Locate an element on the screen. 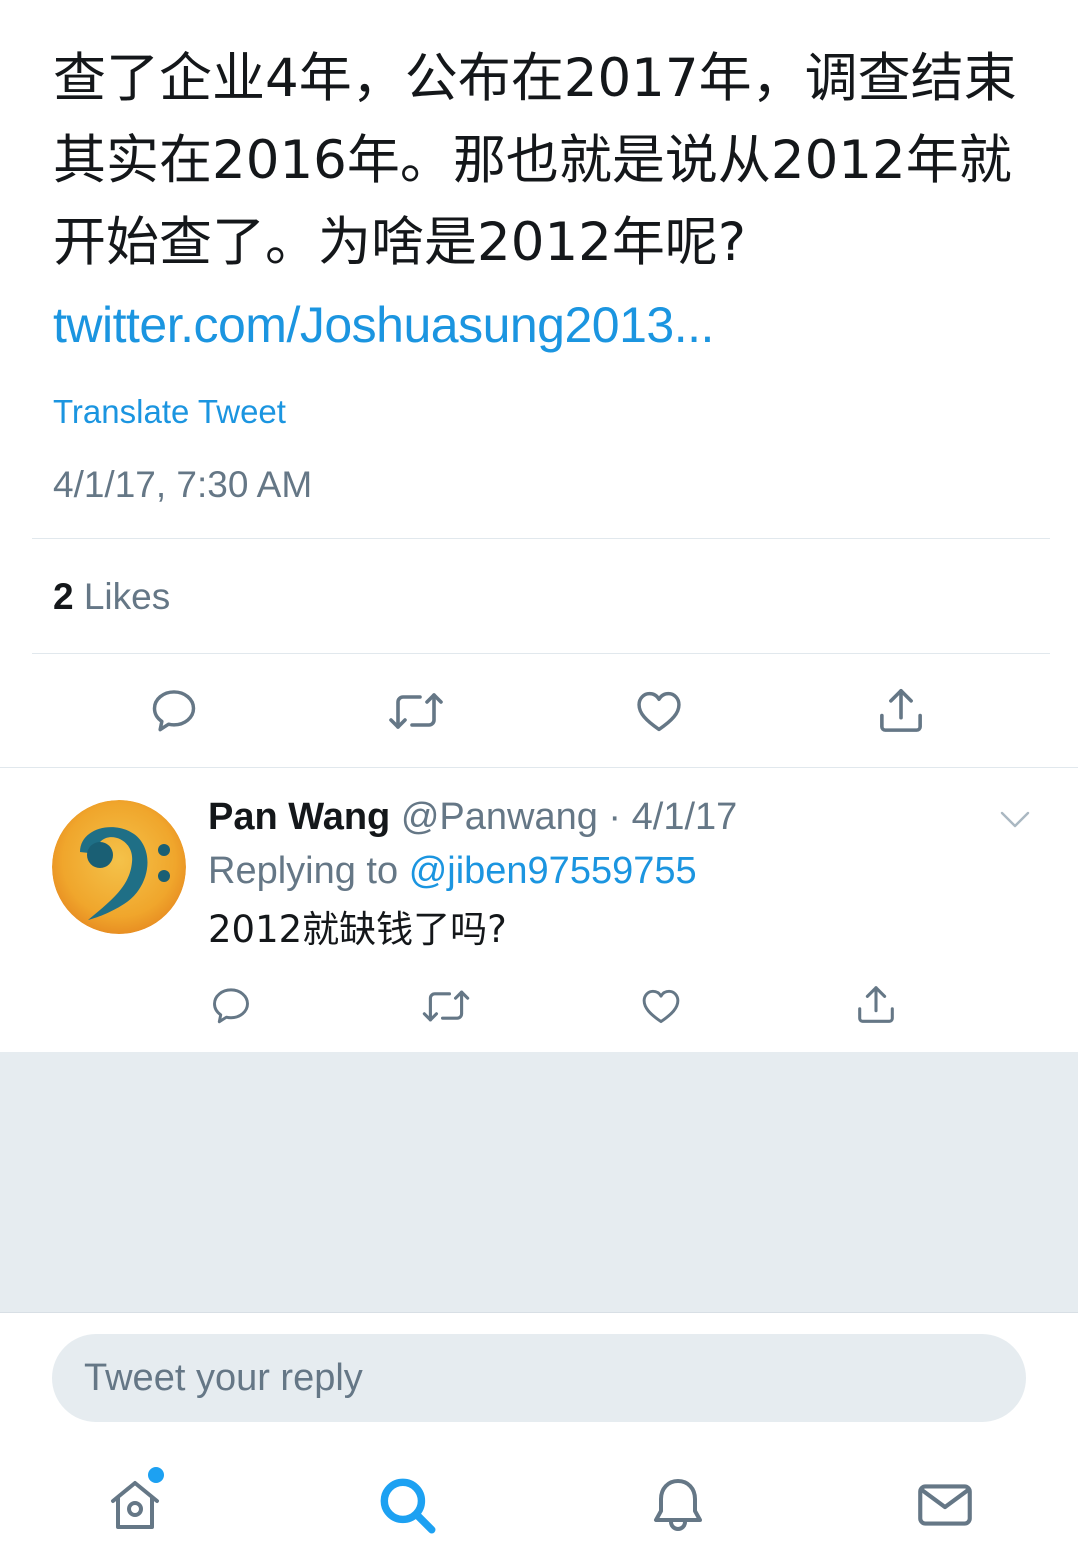  search-icon is located at coordinates (407, 1505).